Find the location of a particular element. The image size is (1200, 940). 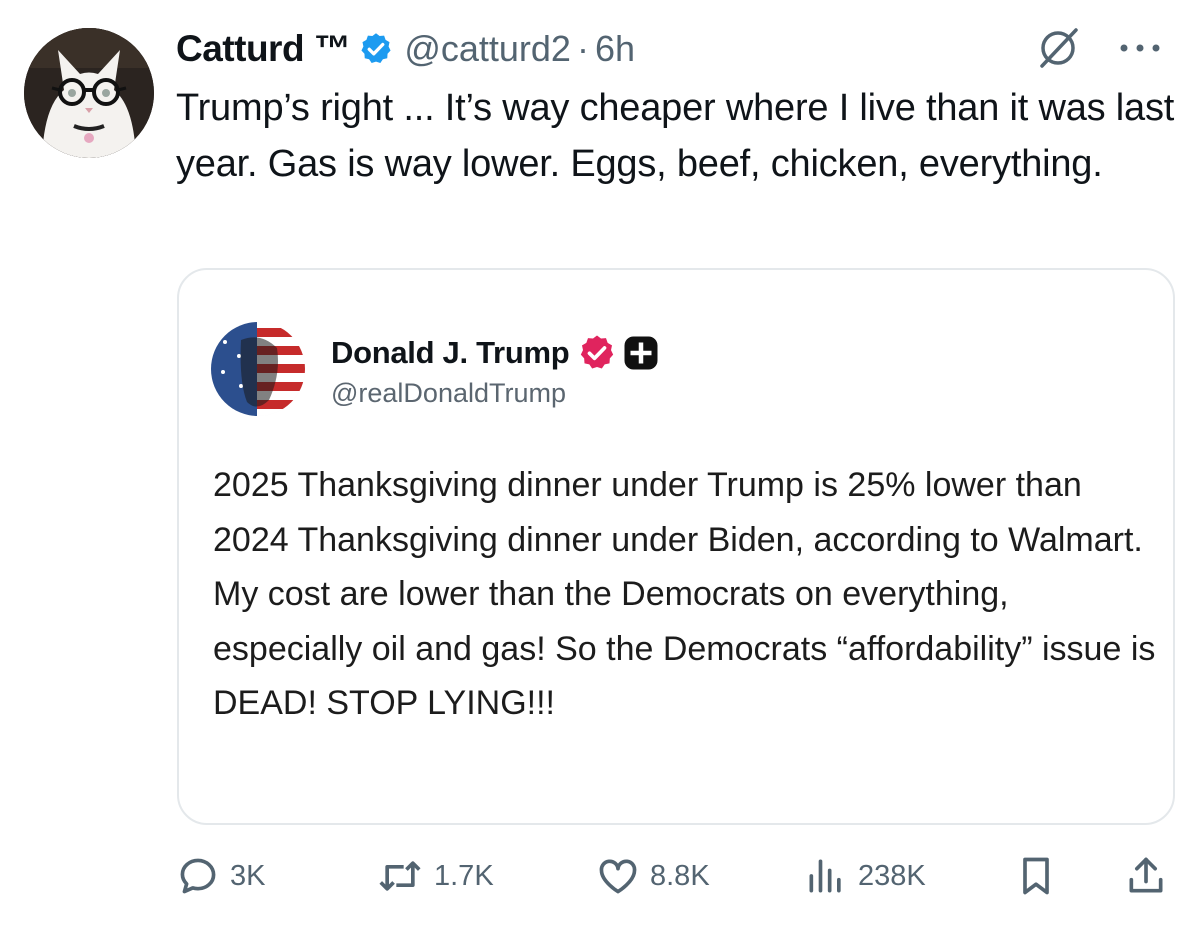

plus-badge-icon is located at coordinates (641, 353).